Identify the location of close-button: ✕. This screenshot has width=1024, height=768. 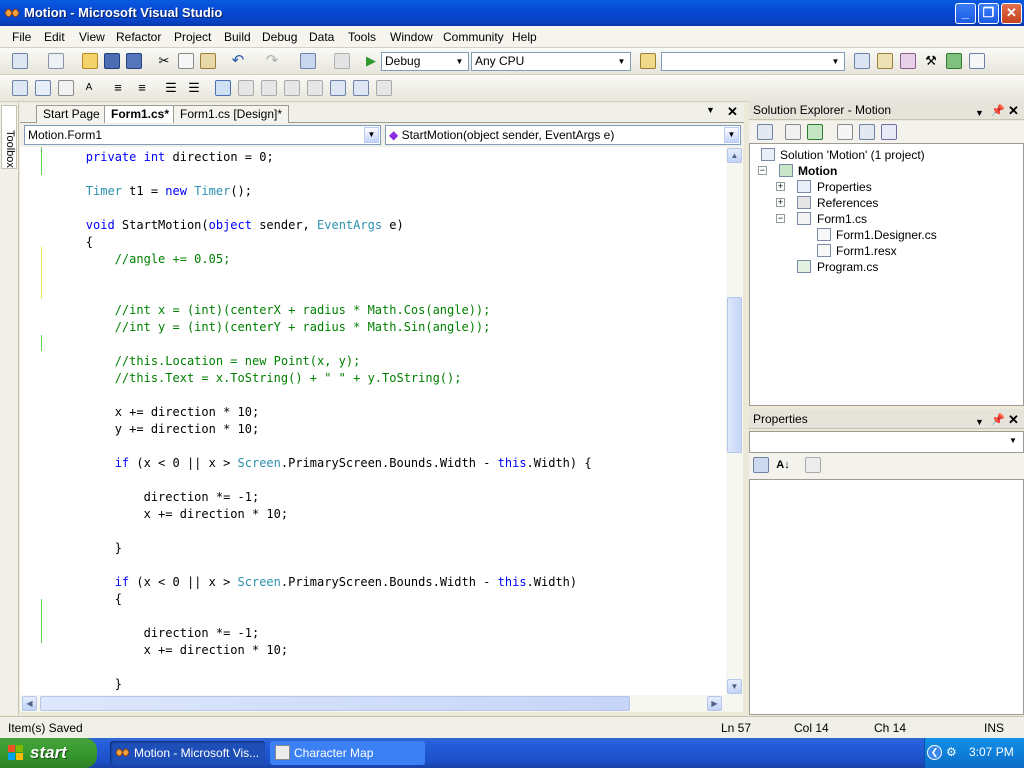
(1011, 13).